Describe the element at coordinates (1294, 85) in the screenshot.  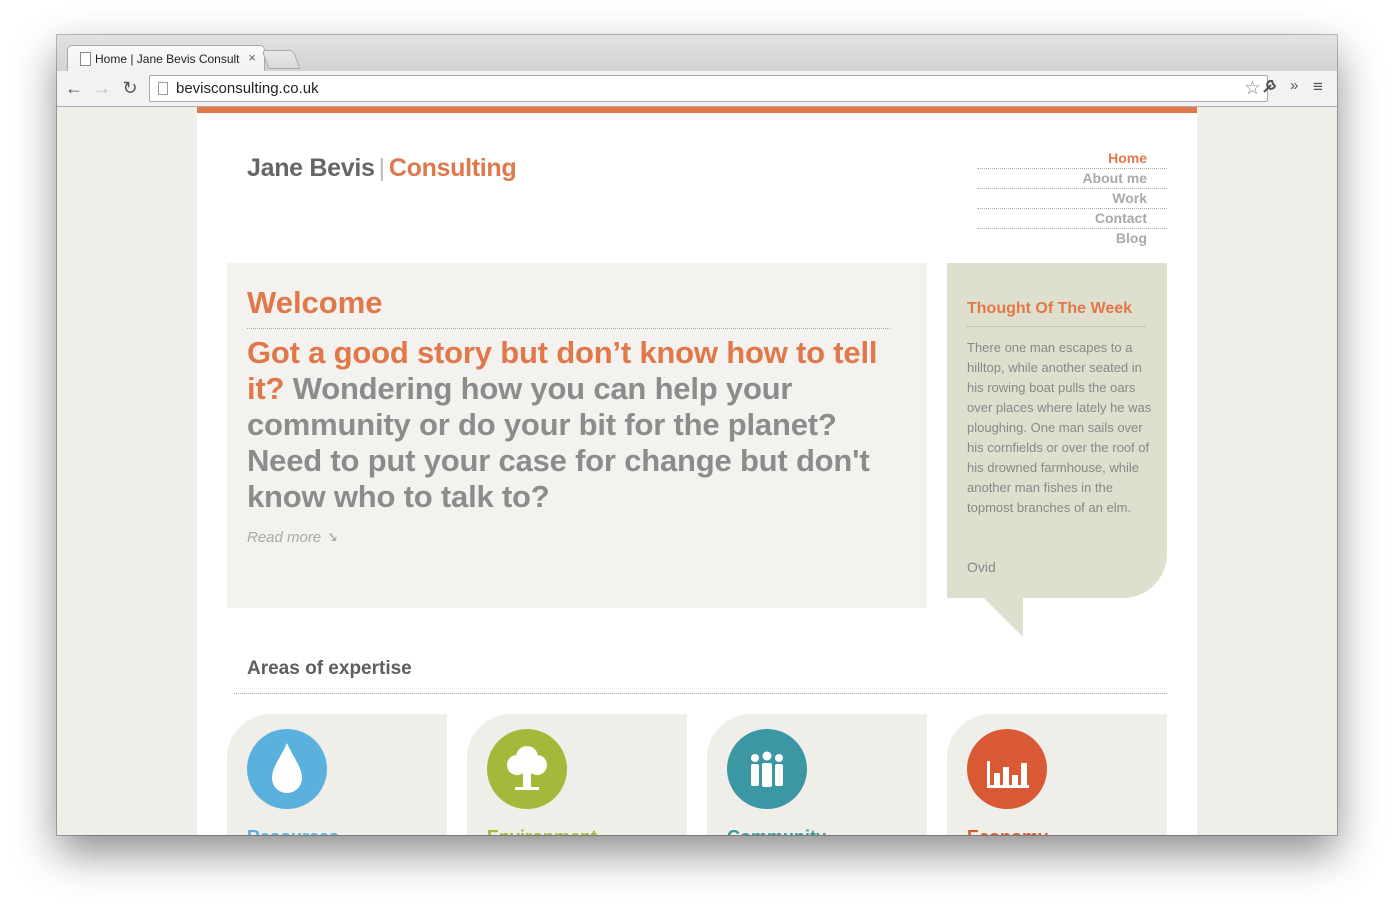
I see `extensions-icon: »` at that location.